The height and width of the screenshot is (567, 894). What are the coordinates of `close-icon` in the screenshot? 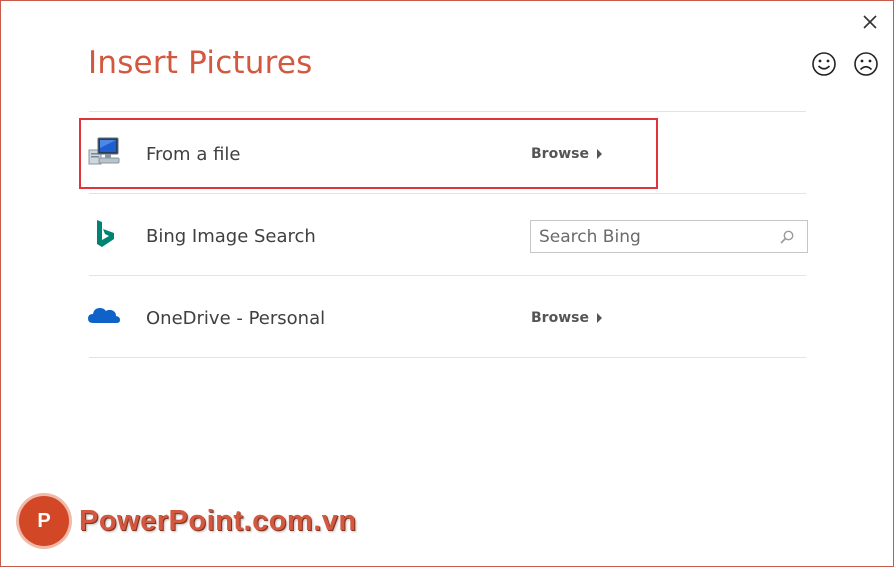 It's located at (870, 22).